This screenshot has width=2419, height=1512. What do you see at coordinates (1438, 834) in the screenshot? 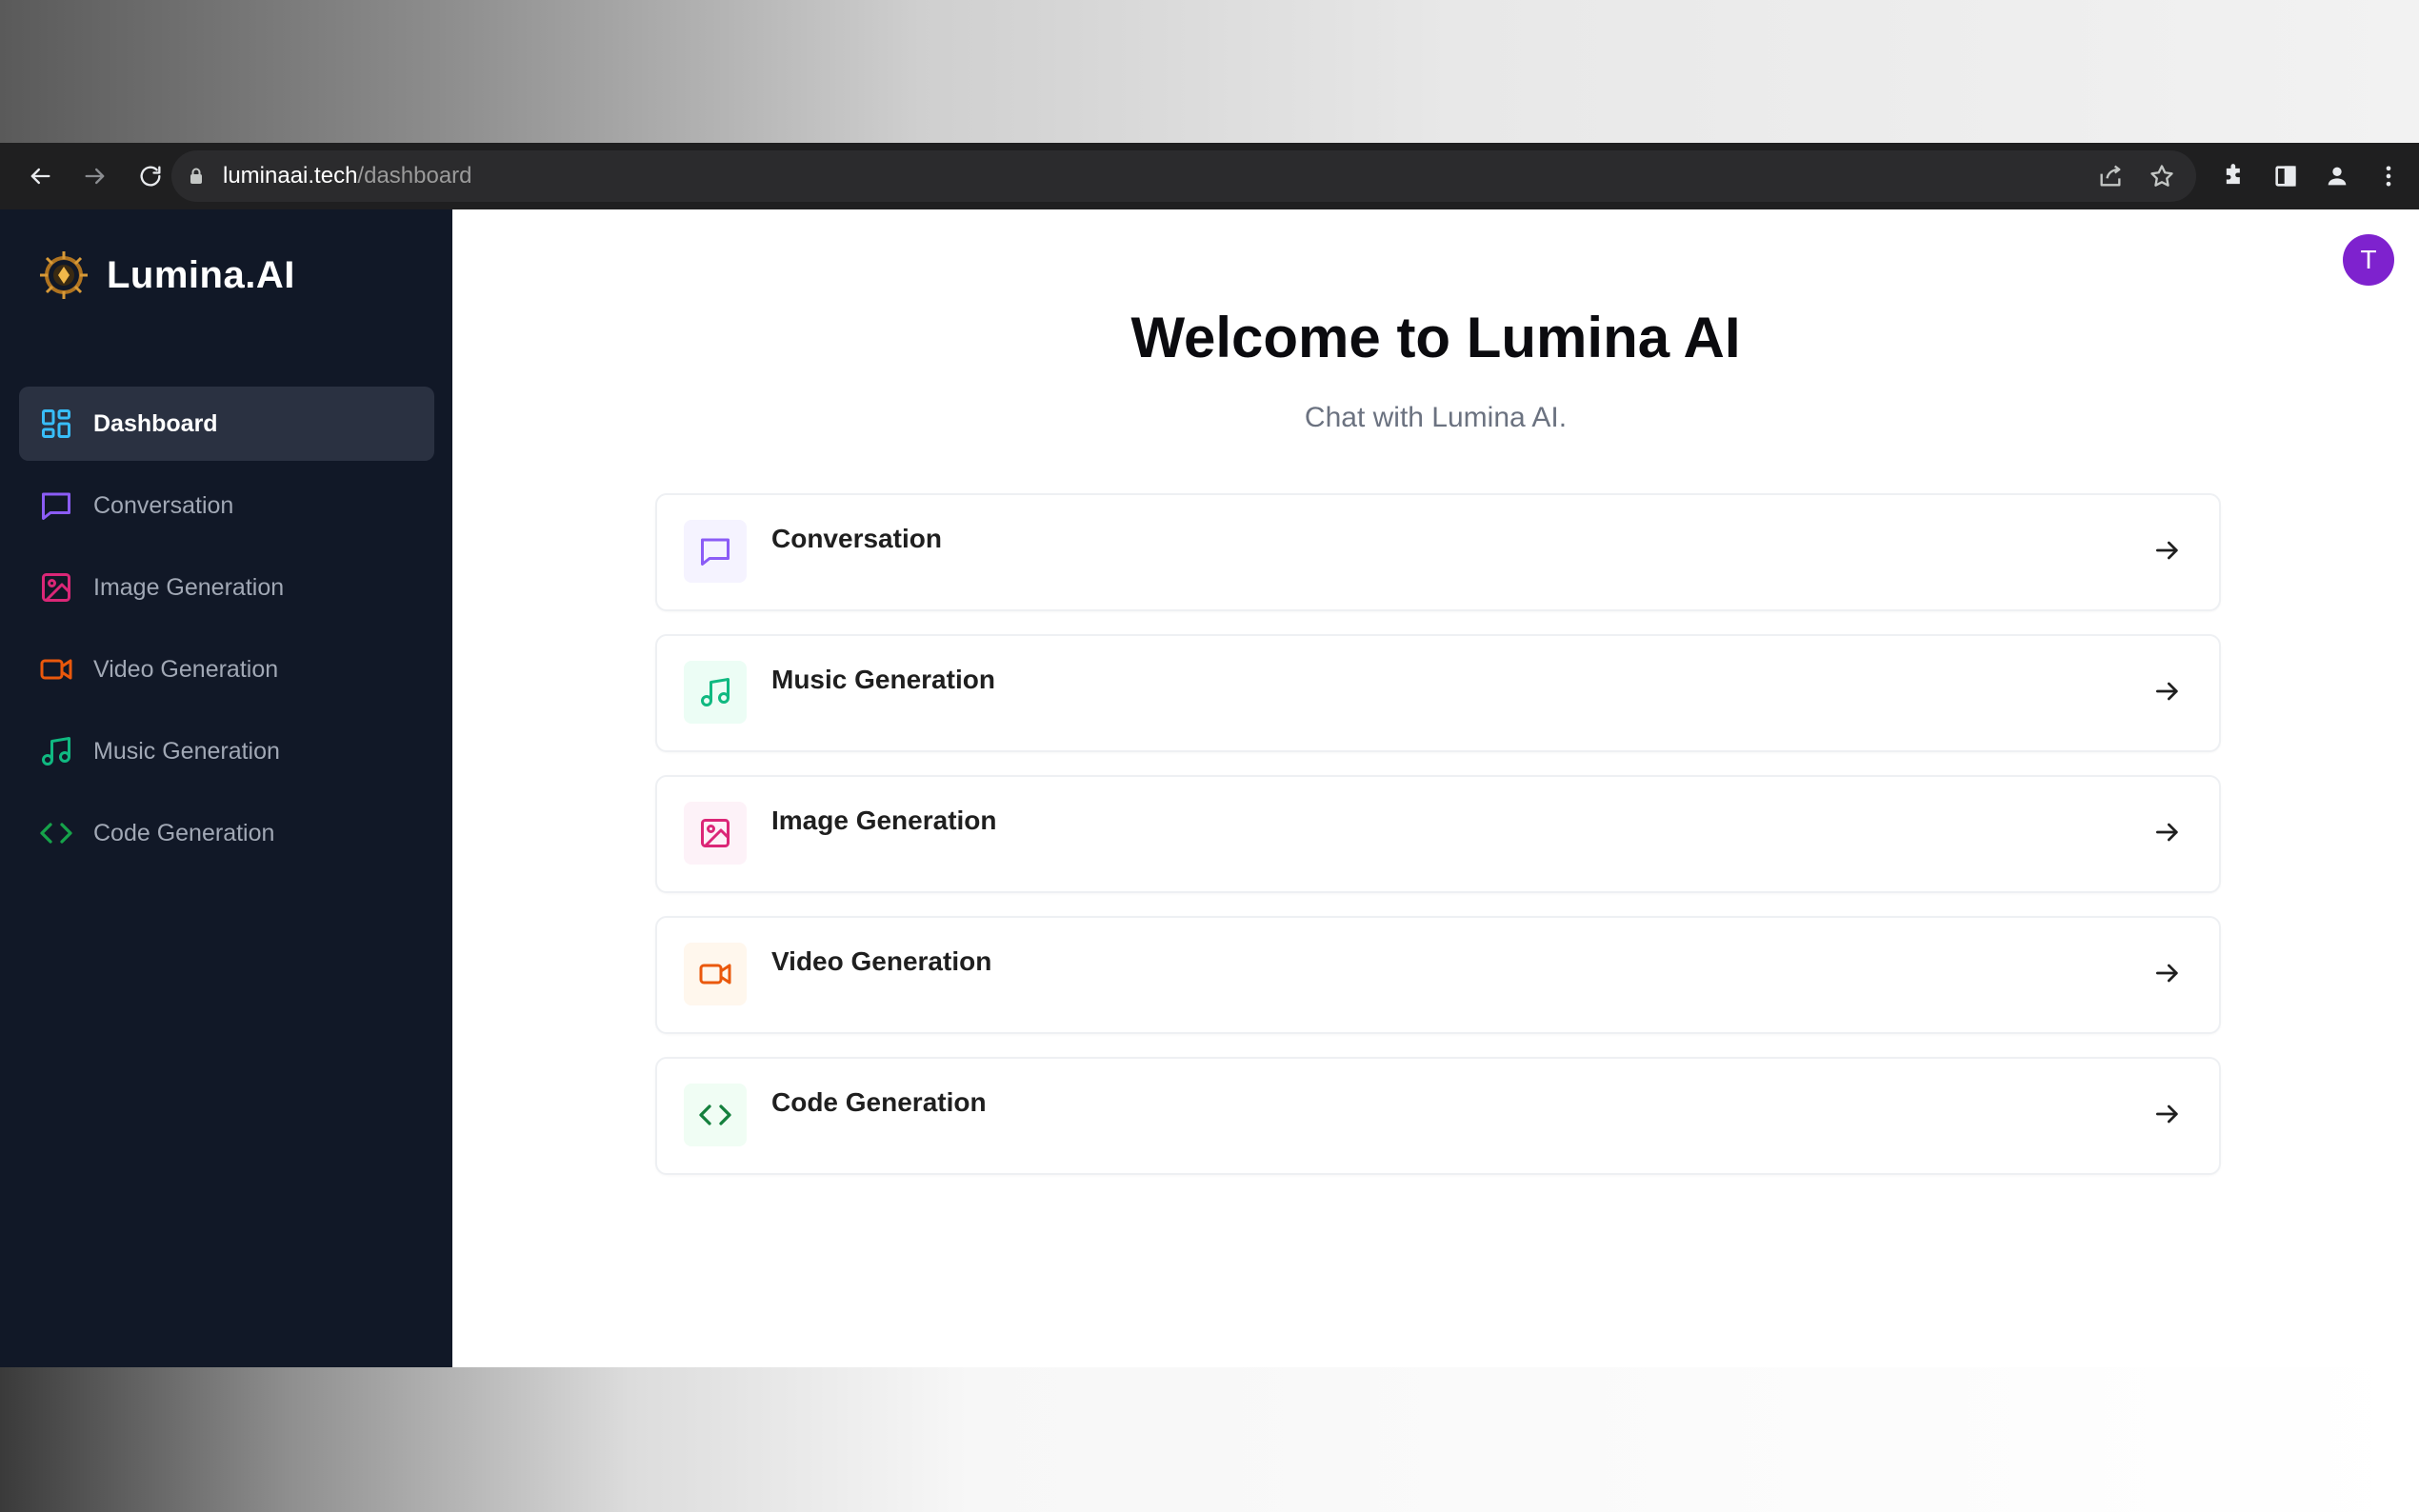
I see `tool-card-image-generation: Image Generation` at bounding box center [1438, 834].